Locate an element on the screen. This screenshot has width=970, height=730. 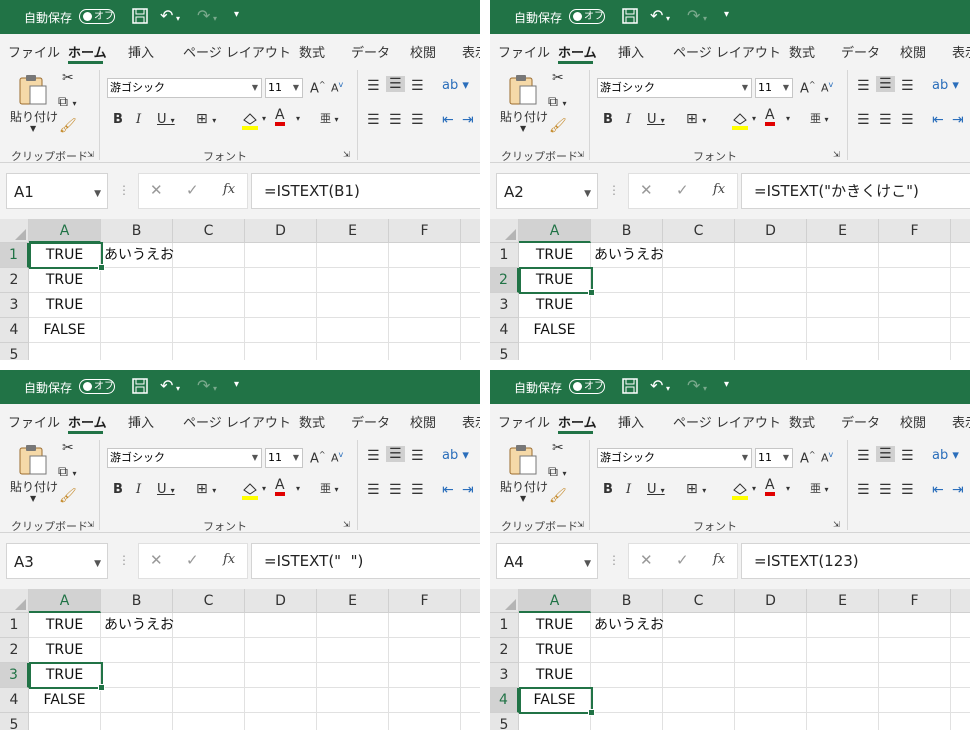
row-header: 2 is located at coordinates (504, 280).